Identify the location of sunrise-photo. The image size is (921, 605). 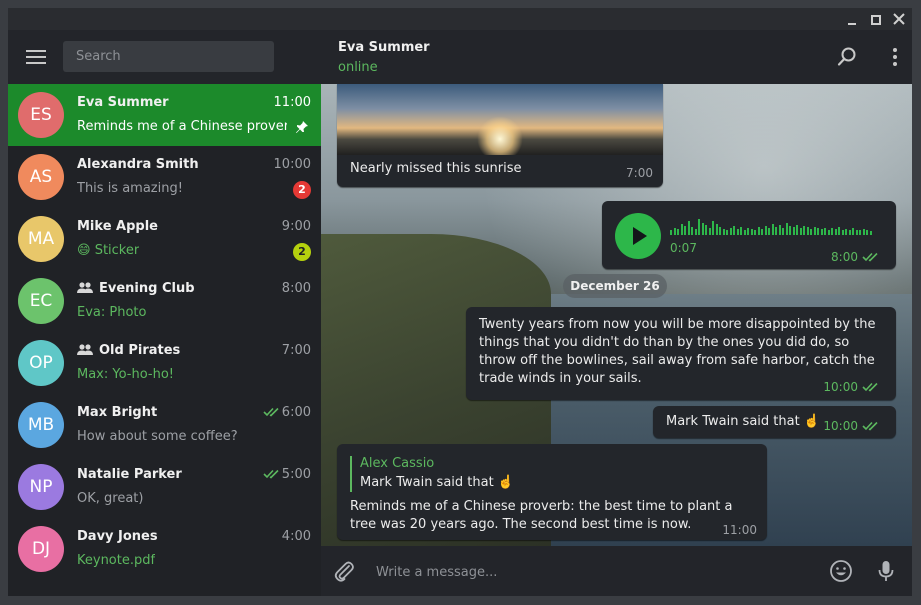
(500, 119).